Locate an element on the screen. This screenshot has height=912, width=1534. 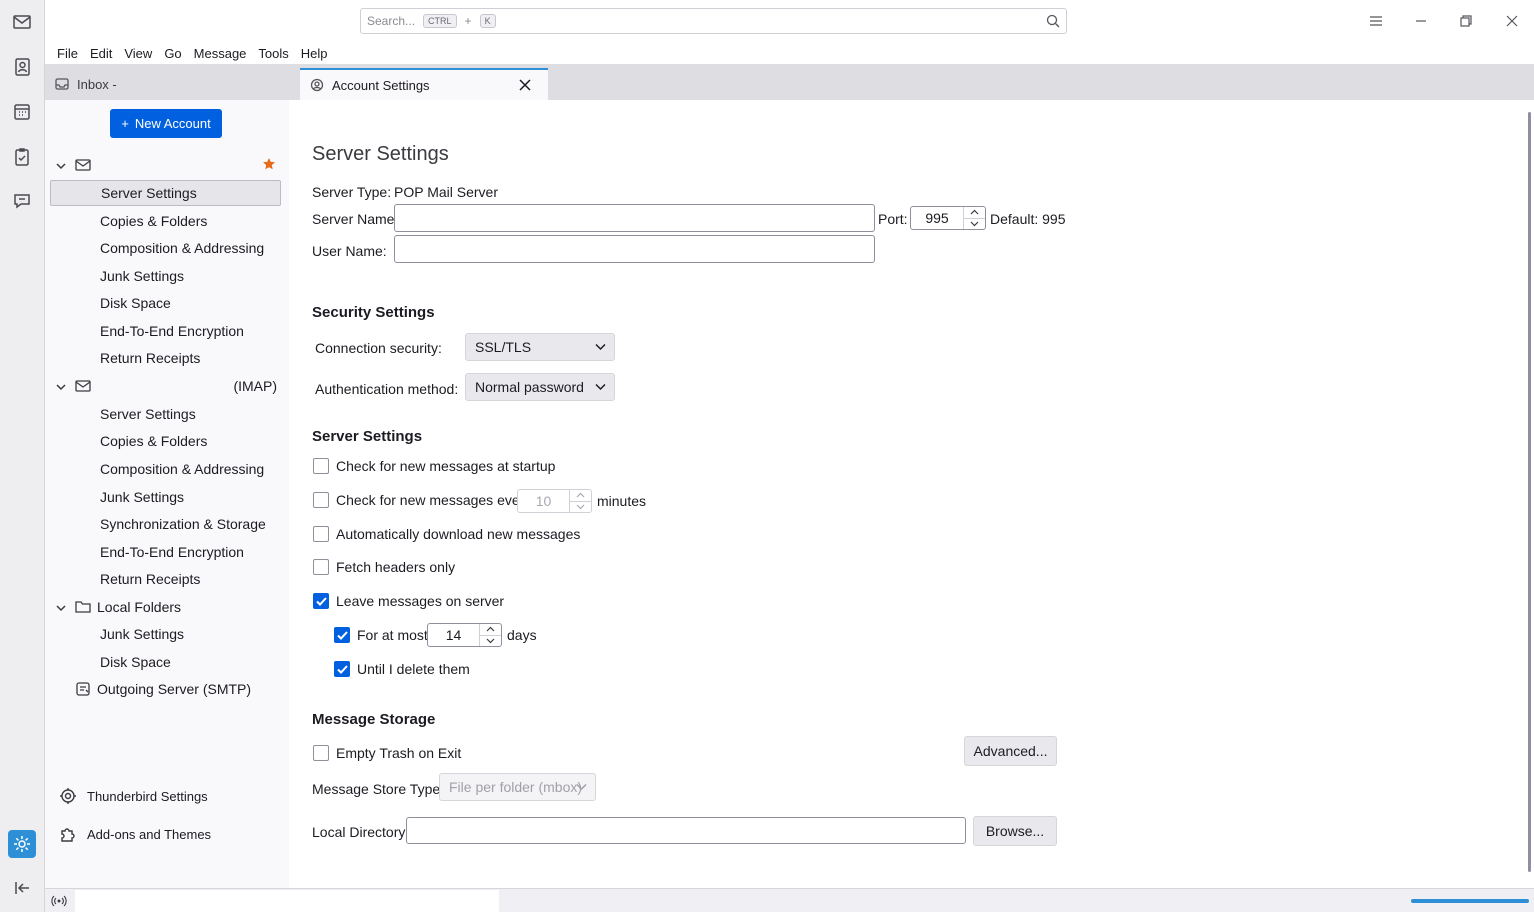
menu-tools: Tools is located at coordinates (273, 53).